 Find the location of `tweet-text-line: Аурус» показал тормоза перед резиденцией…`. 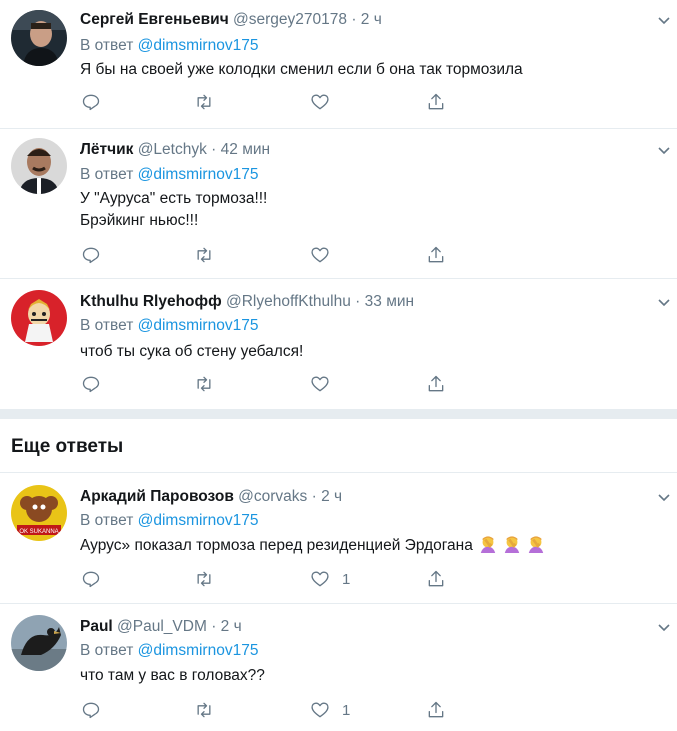

tweet-text-line: Аурус» показал тормоза перед резиденцией… is located at coordinates (276, 545).